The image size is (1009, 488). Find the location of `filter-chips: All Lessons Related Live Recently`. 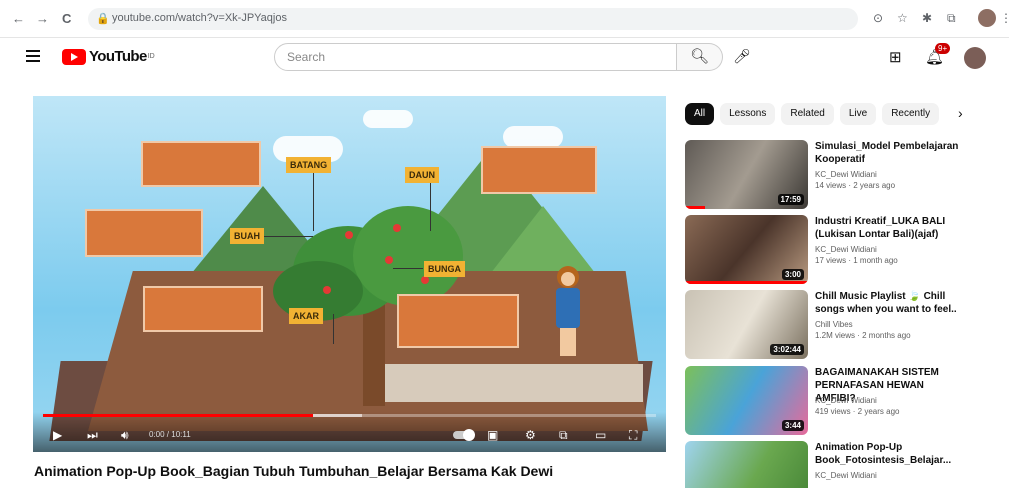

filter-chips: All Lessons Related Live Recently is located at coordinates (812, 114).